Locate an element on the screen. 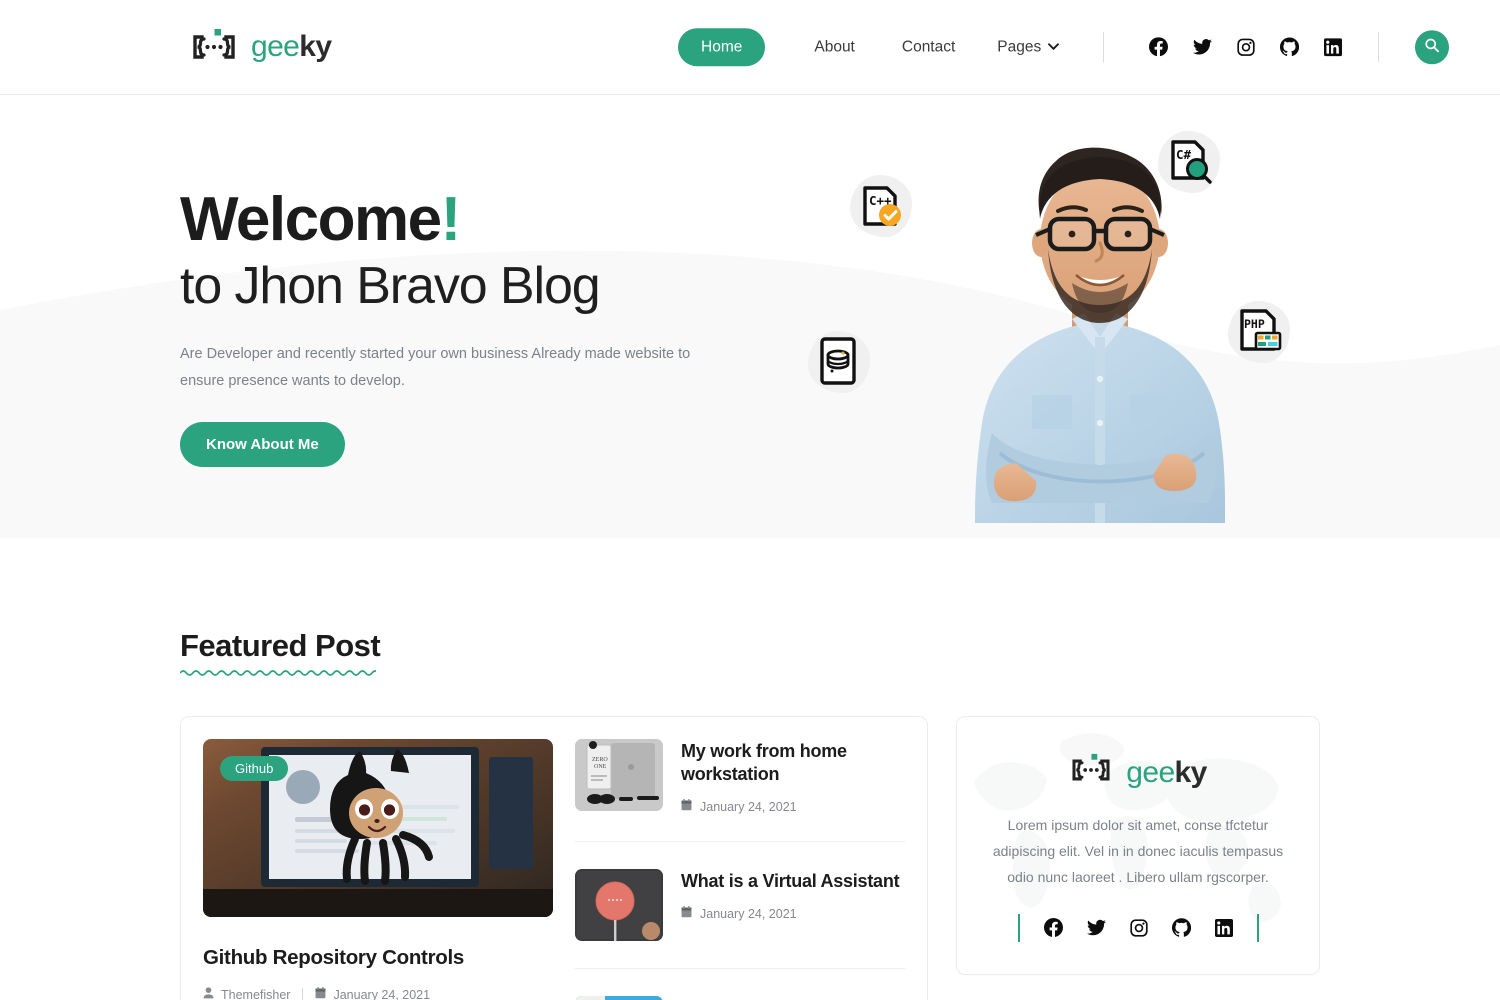 This screenshot has width=1500, height=1000. meta-separator is located at coordinates (303, 994).